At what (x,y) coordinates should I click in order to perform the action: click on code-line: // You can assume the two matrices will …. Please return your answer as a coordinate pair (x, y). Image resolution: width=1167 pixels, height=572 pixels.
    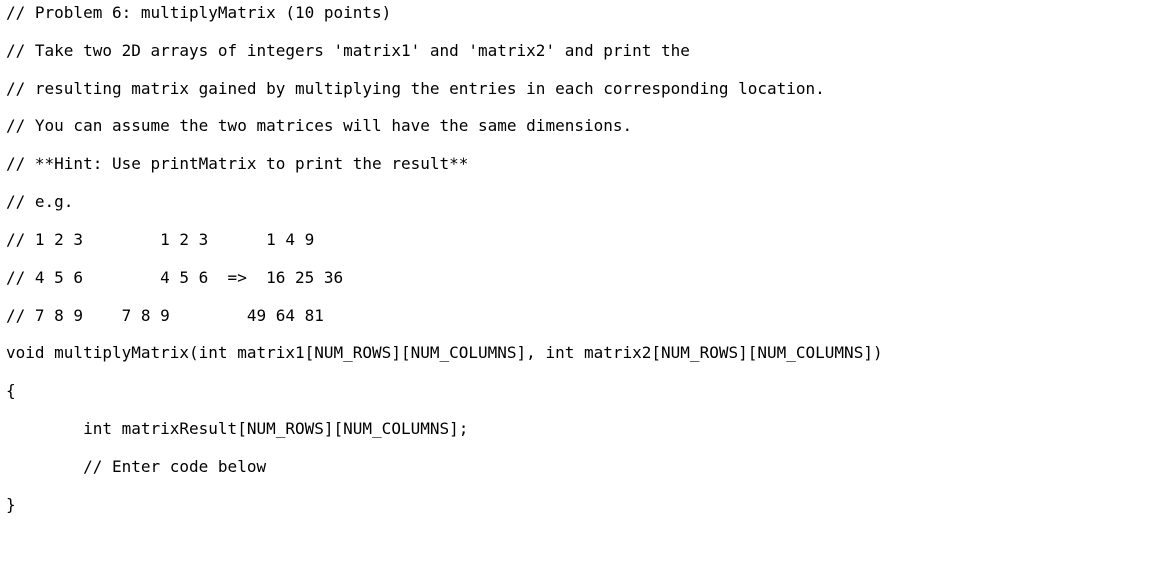
    Looking at the image, I should click on (319, 126).